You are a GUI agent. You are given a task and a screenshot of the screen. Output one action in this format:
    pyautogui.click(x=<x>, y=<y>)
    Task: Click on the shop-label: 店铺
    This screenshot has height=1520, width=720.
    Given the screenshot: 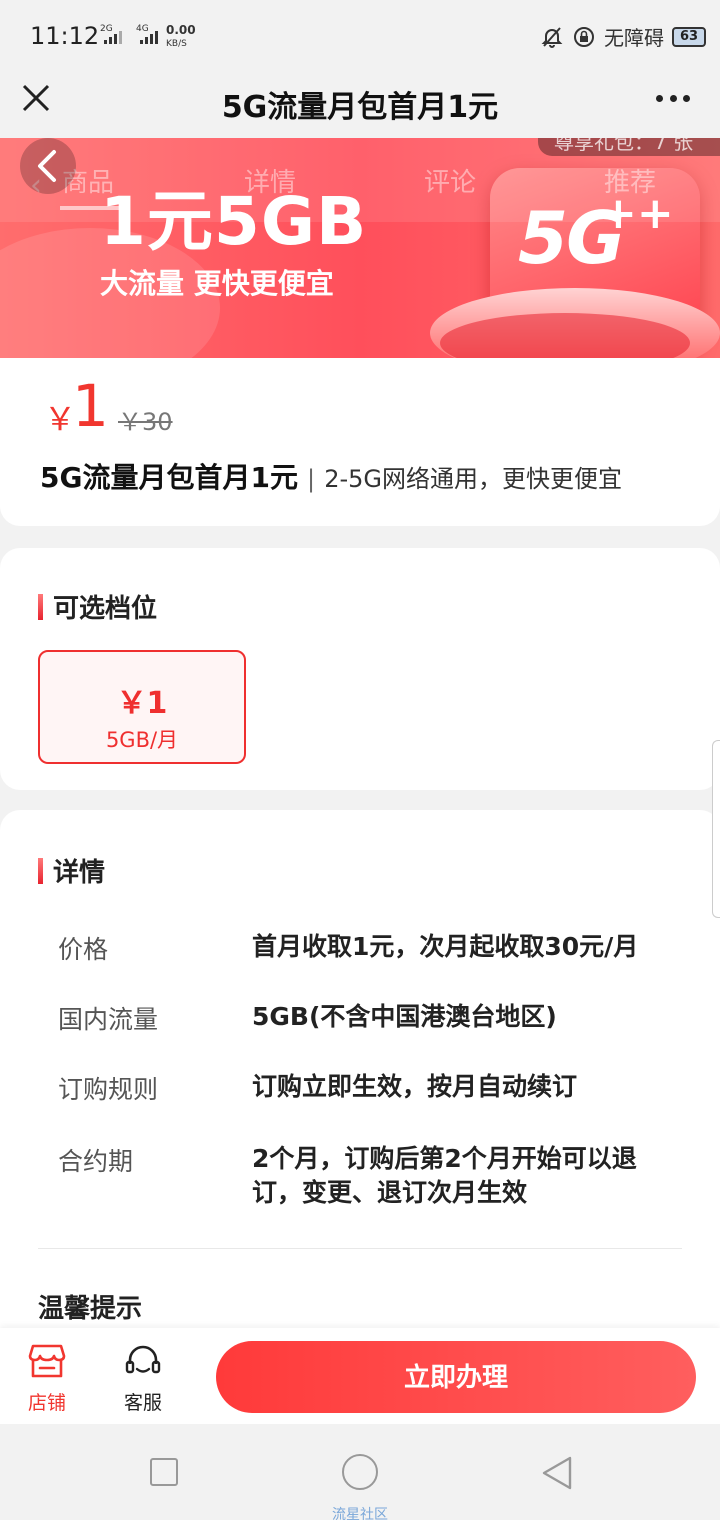 What is the action you would take?
    pyautogui.click(x=46, y=1403)
    